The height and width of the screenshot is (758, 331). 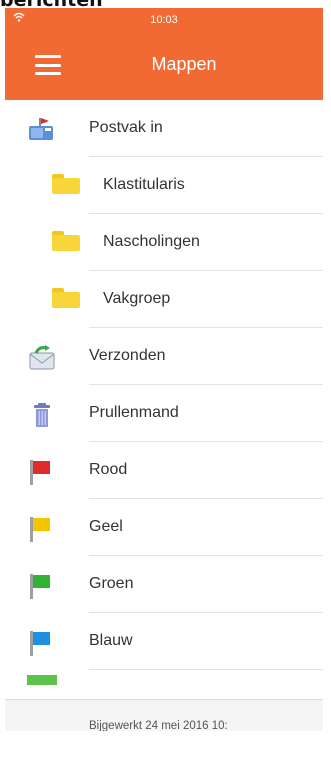 I want to click on nav-bar: Mappen, so click(x=164, y=66).